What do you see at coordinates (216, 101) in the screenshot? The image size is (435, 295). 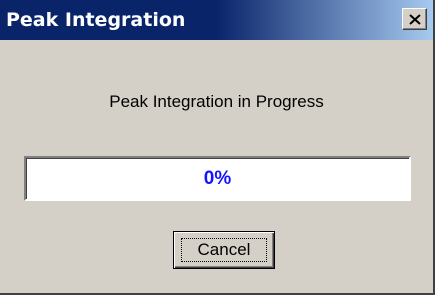 I see `status-message: Peak Integration in Progress` at bounding box center [216, 101].